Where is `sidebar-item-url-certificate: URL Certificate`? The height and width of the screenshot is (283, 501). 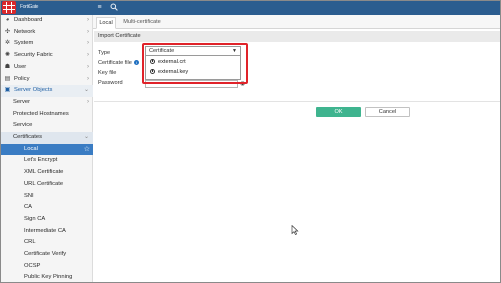 sidebar-item-url-certificate: URL Certificate is located at coordinates (46, 185).